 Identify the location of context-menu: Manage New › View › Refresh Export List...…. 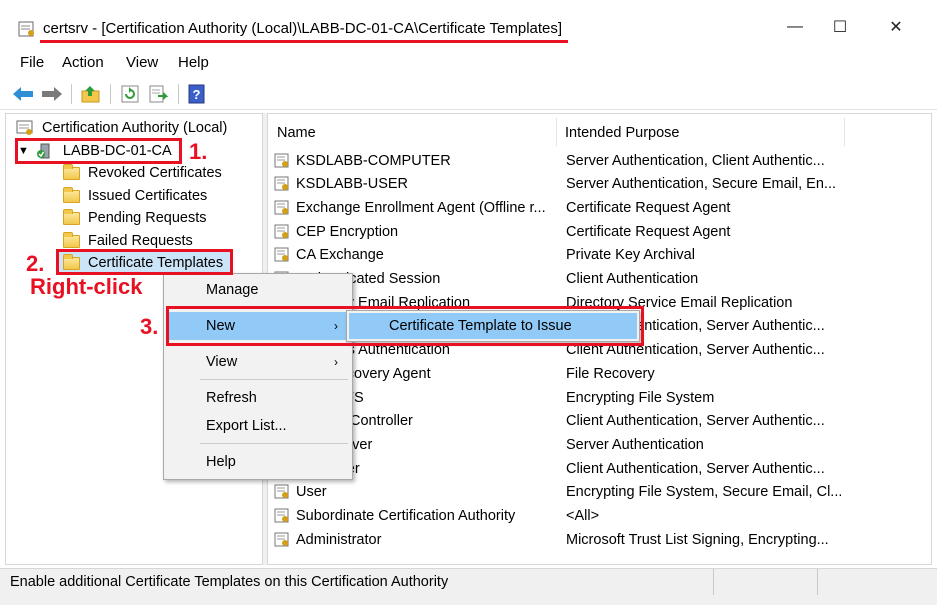
(258, 376).